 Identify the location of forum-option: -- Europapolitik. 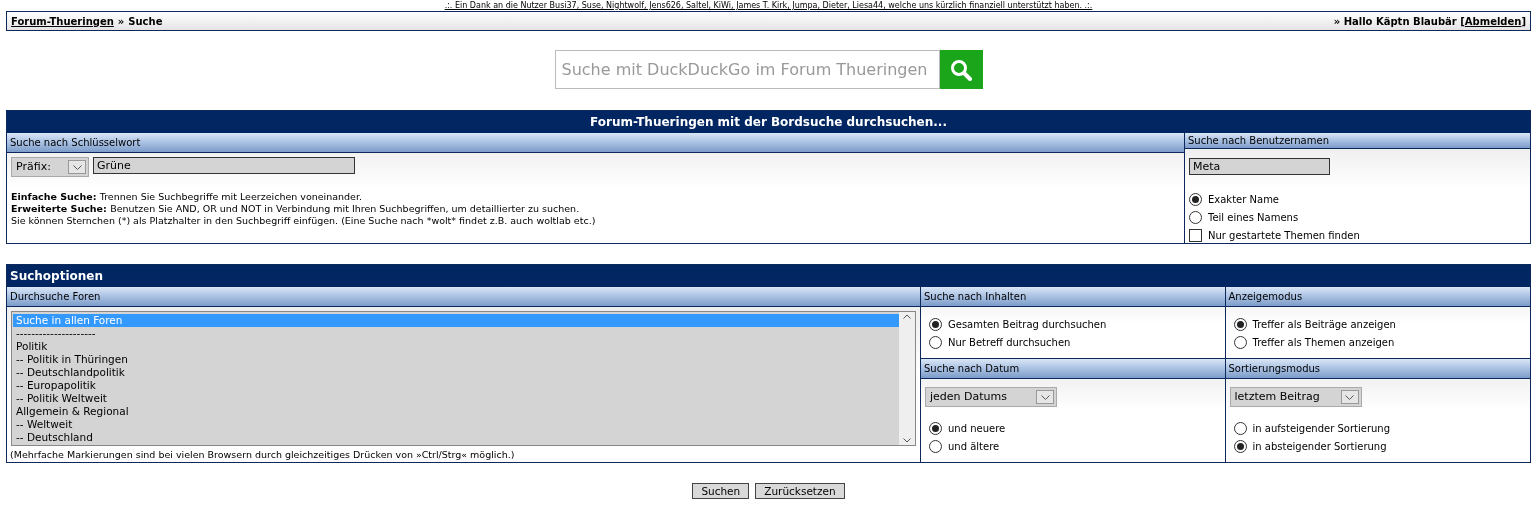
(456, 385).